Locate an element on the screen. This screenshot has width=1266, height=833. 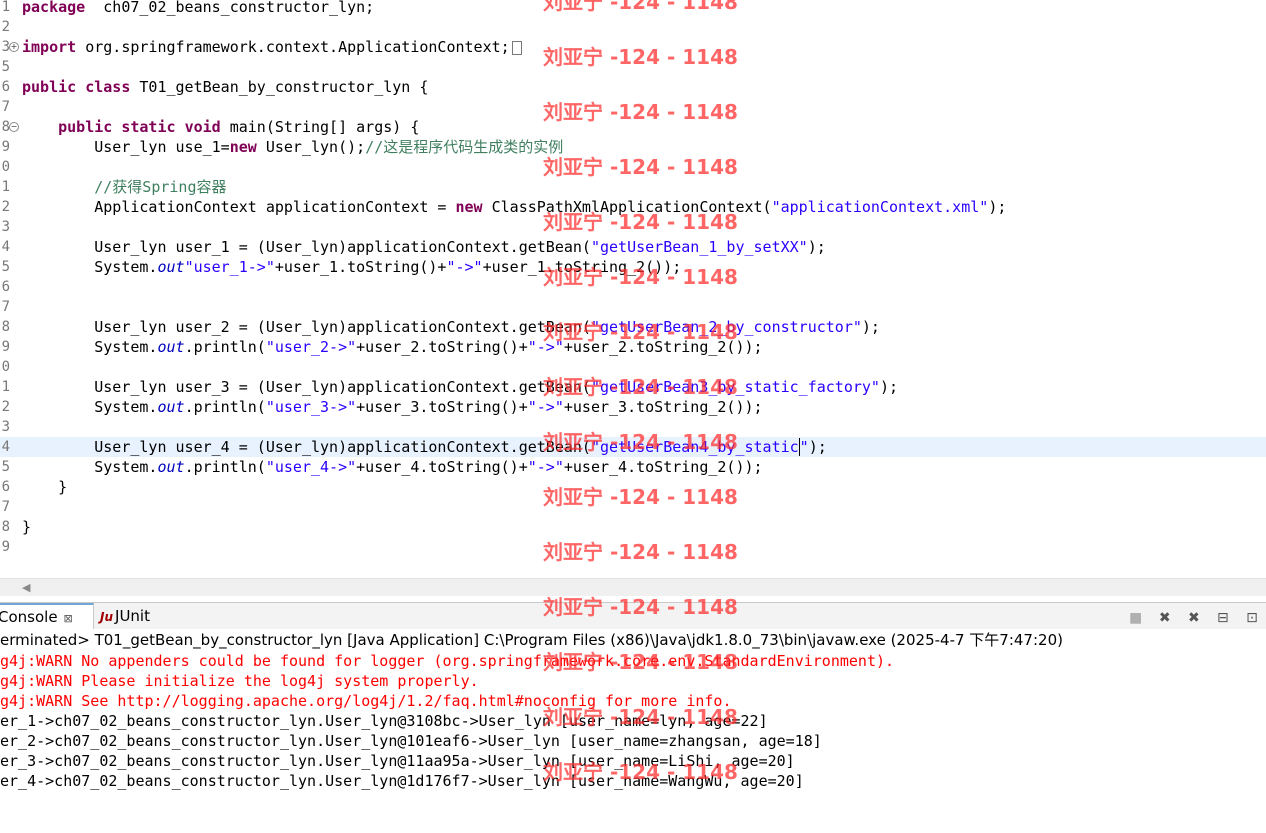
code-line: 1 package ch07_02_beans_constructor_lyn; is located at coordinates (633, 8).